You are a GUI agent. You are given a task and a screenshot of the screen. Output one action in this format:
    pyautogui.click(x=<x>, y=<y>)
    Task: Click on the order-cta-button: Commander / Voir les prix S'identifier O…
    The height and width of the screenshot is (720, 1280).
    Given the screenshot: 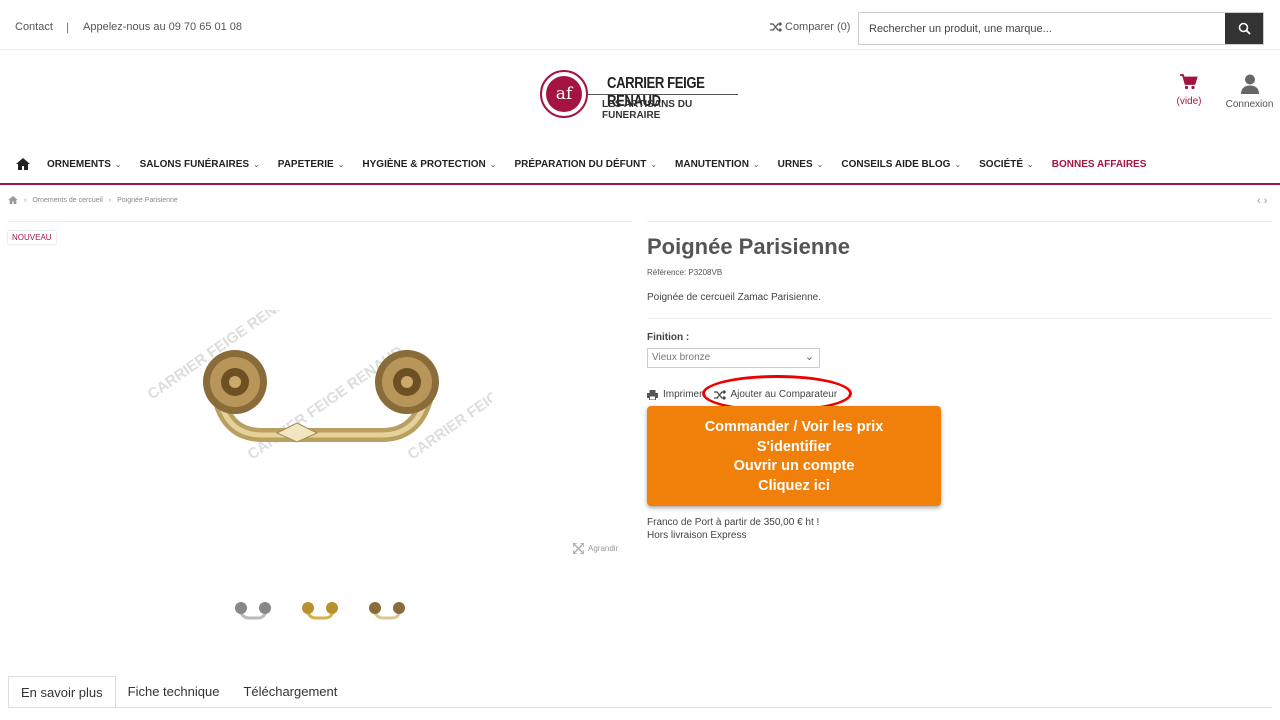 What is the action you would take?
    pyautogui.click(x=794, y=456)
    